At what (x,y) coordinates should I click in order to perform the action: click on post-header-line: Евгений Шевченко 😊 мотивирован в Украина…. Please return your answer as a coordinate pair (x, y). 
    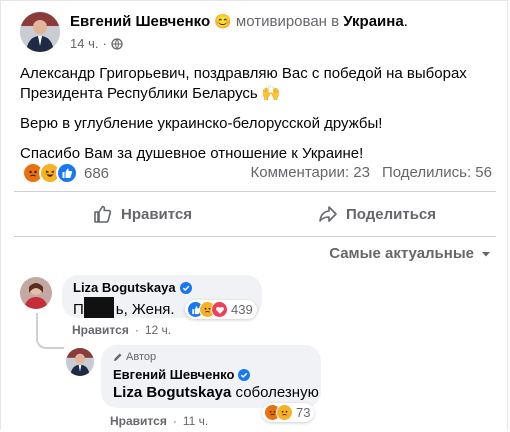
    Looking at the image, I should click on (239, 21).